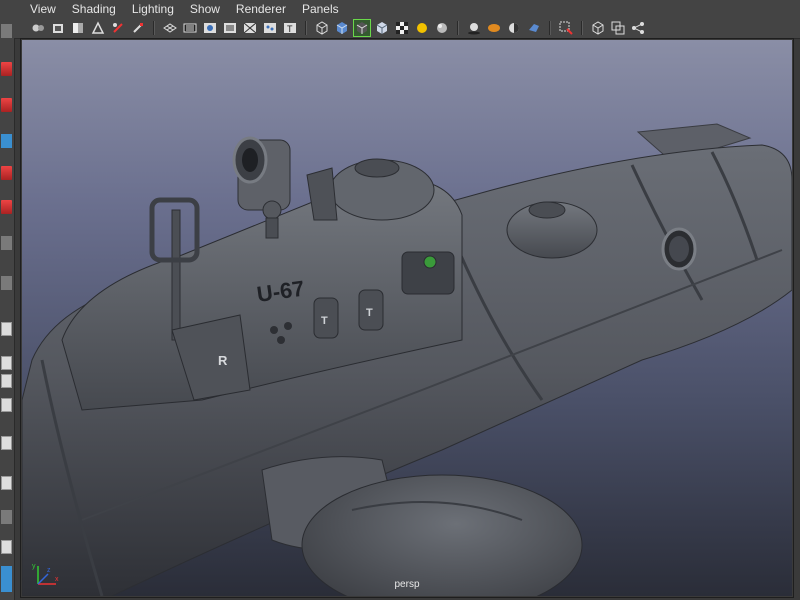 This screenshot has width=800, height=600. I want to click on all-lights-icon, so click(442, 28).